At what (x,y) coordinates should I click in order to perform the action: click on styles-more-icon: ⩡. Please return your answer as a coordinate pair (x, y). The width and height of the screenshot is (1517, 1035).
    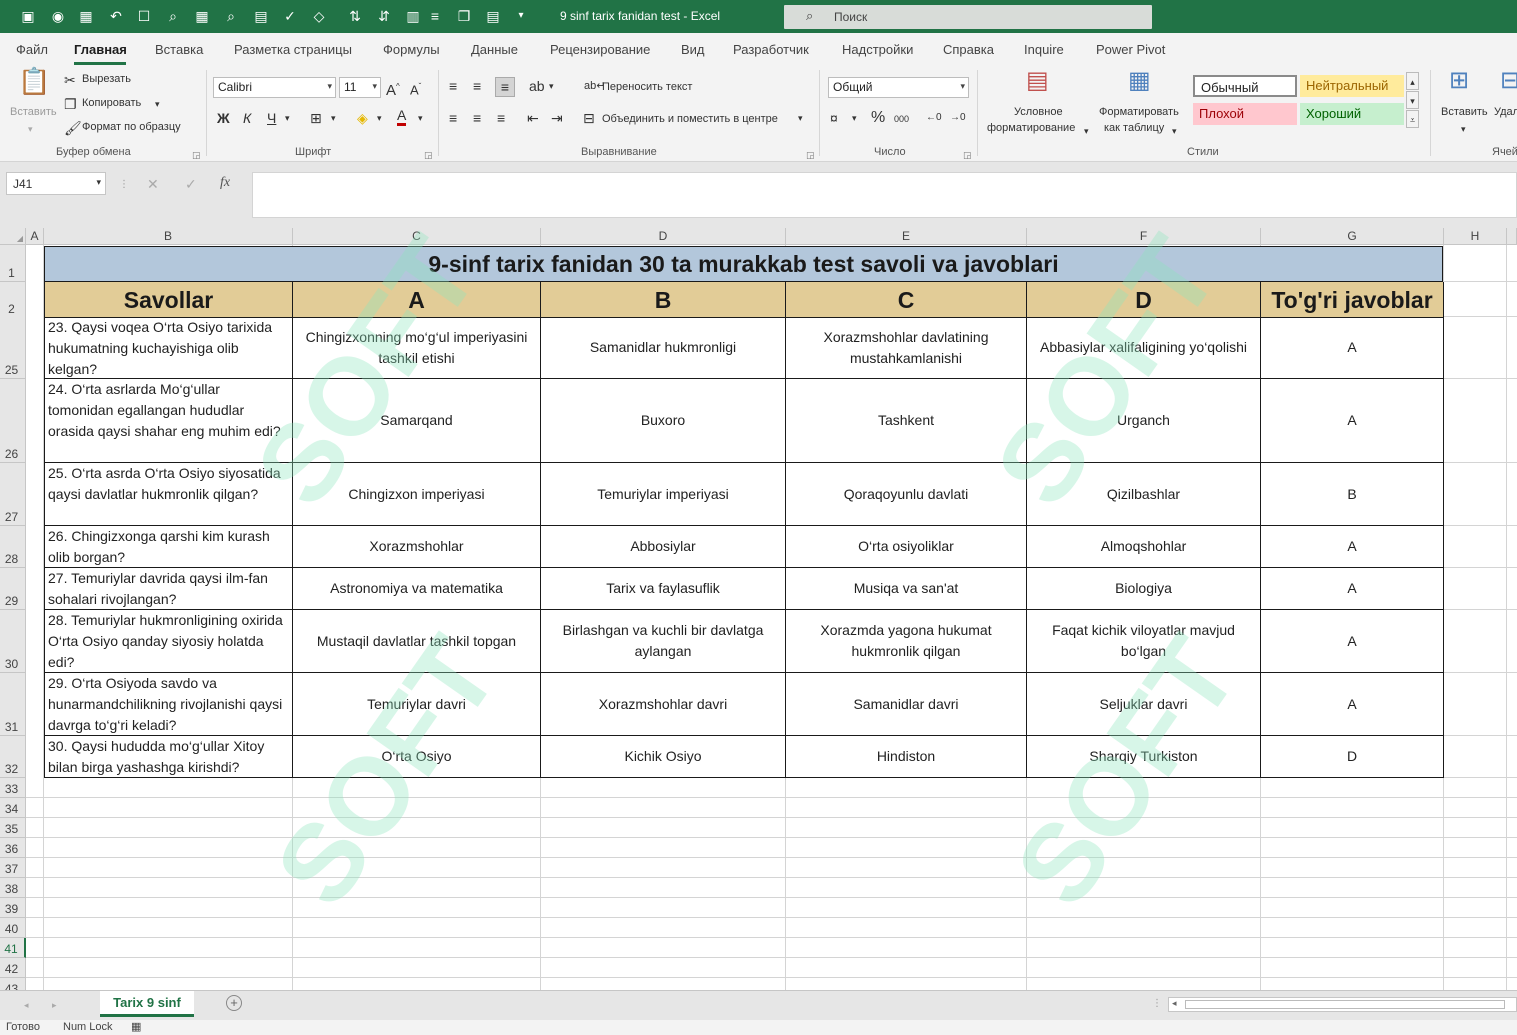
    Looking at the image, I should click on (1412, 119).